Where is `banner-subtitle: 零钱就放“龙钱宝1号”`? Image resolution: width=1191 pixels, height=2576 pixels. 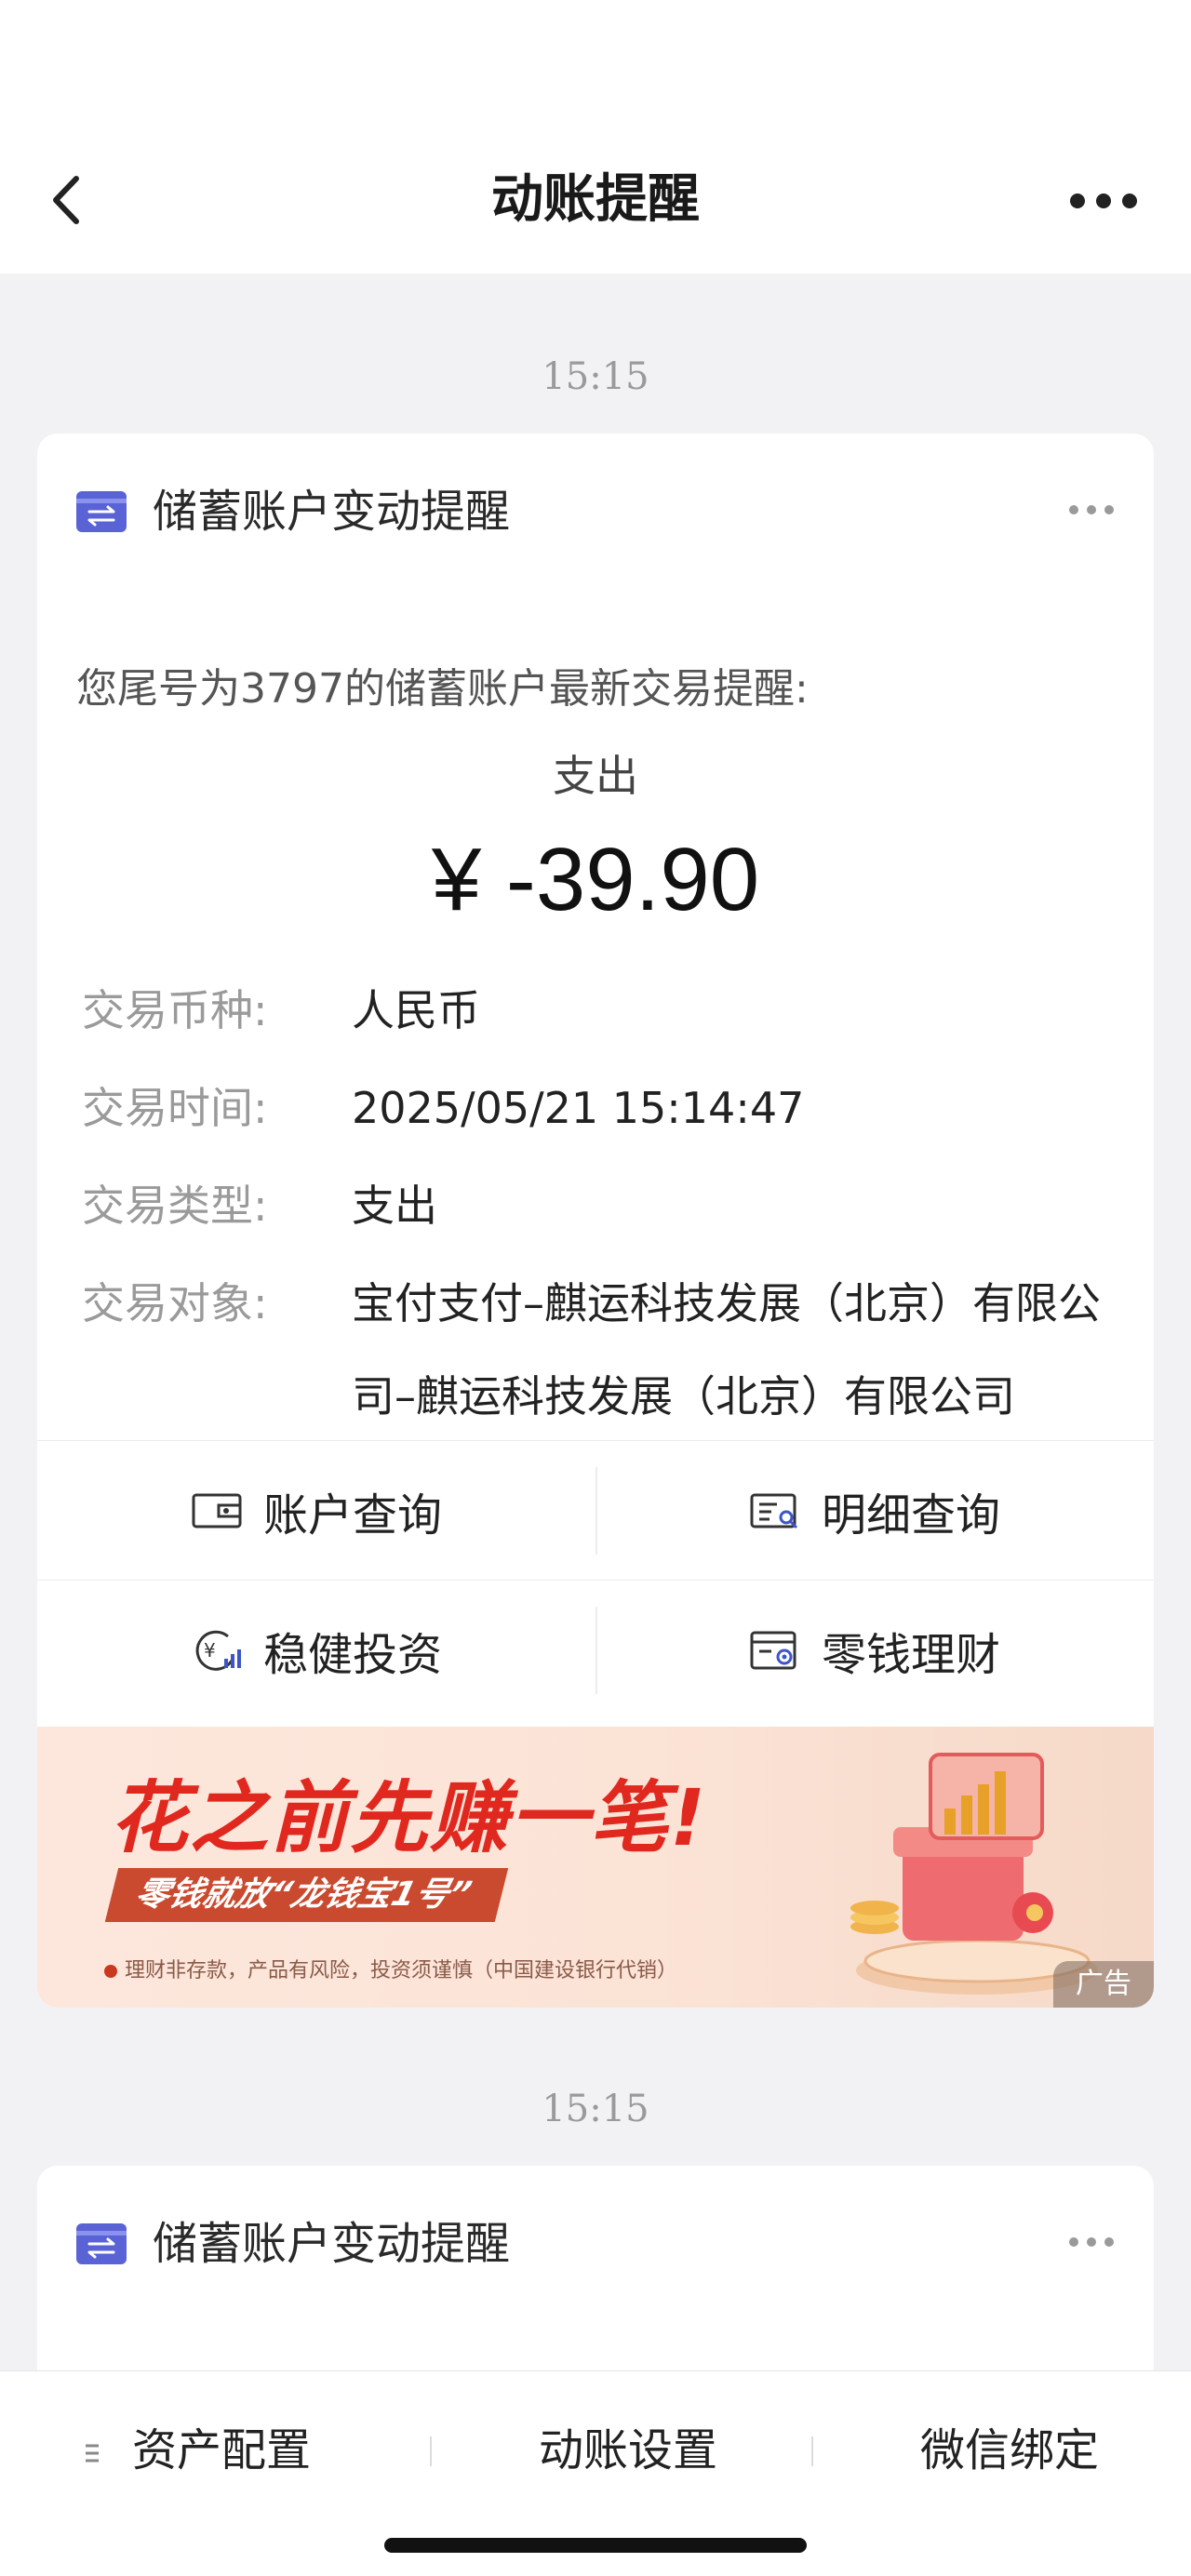
banner-subtitle: 零钱就放“龙钱宝1号” is located at coordinates (306, 1895).